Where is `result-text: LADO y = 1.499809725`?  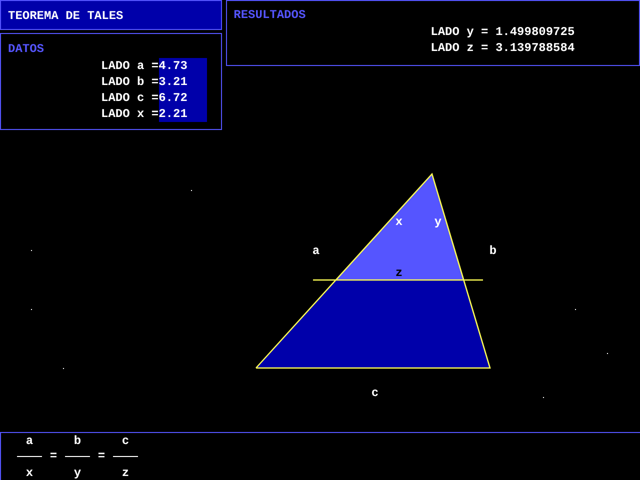
result-text: LADO y = 1.499809725 is located at coordinates (502, 32).